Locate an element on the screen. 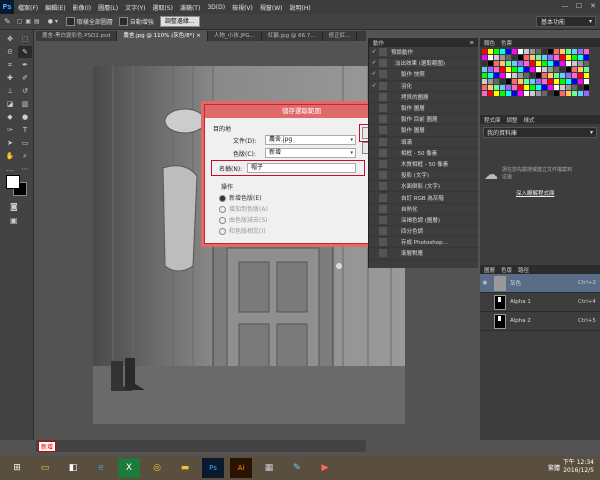 This screenshot has height=480, width=600. paint-icon: ✎ is located at coordinates (297, 468).